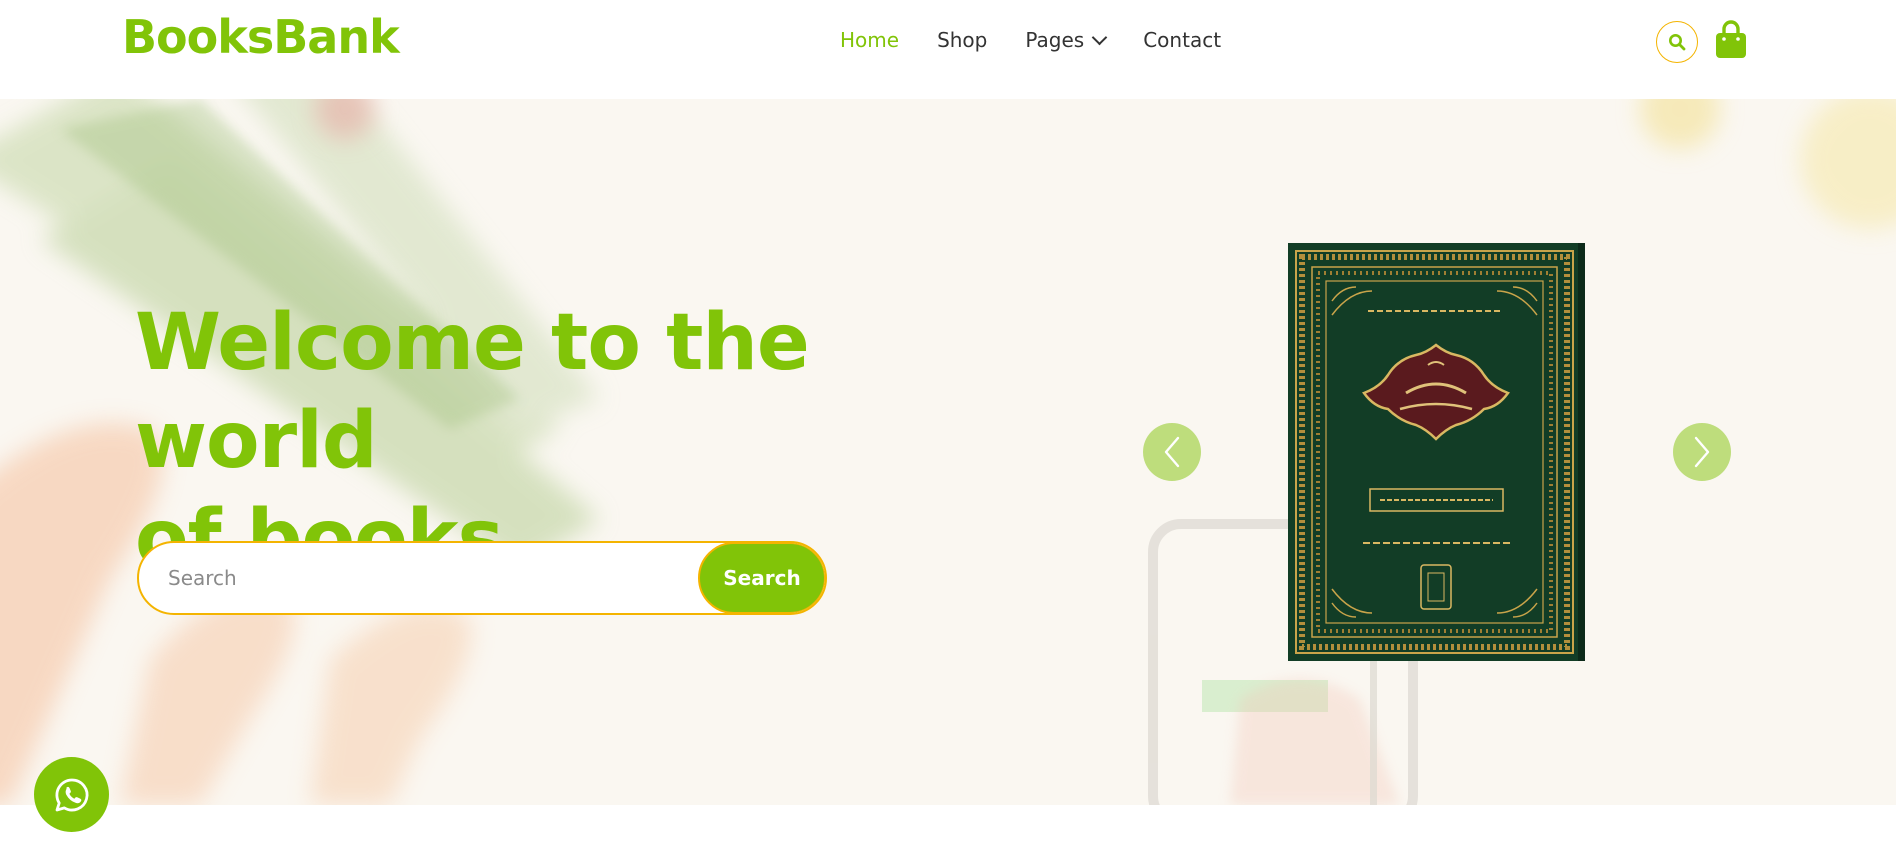  Describe the element at coordinates (1099, 37) in the screenshot. I see `chevron-down-icon` at that location.